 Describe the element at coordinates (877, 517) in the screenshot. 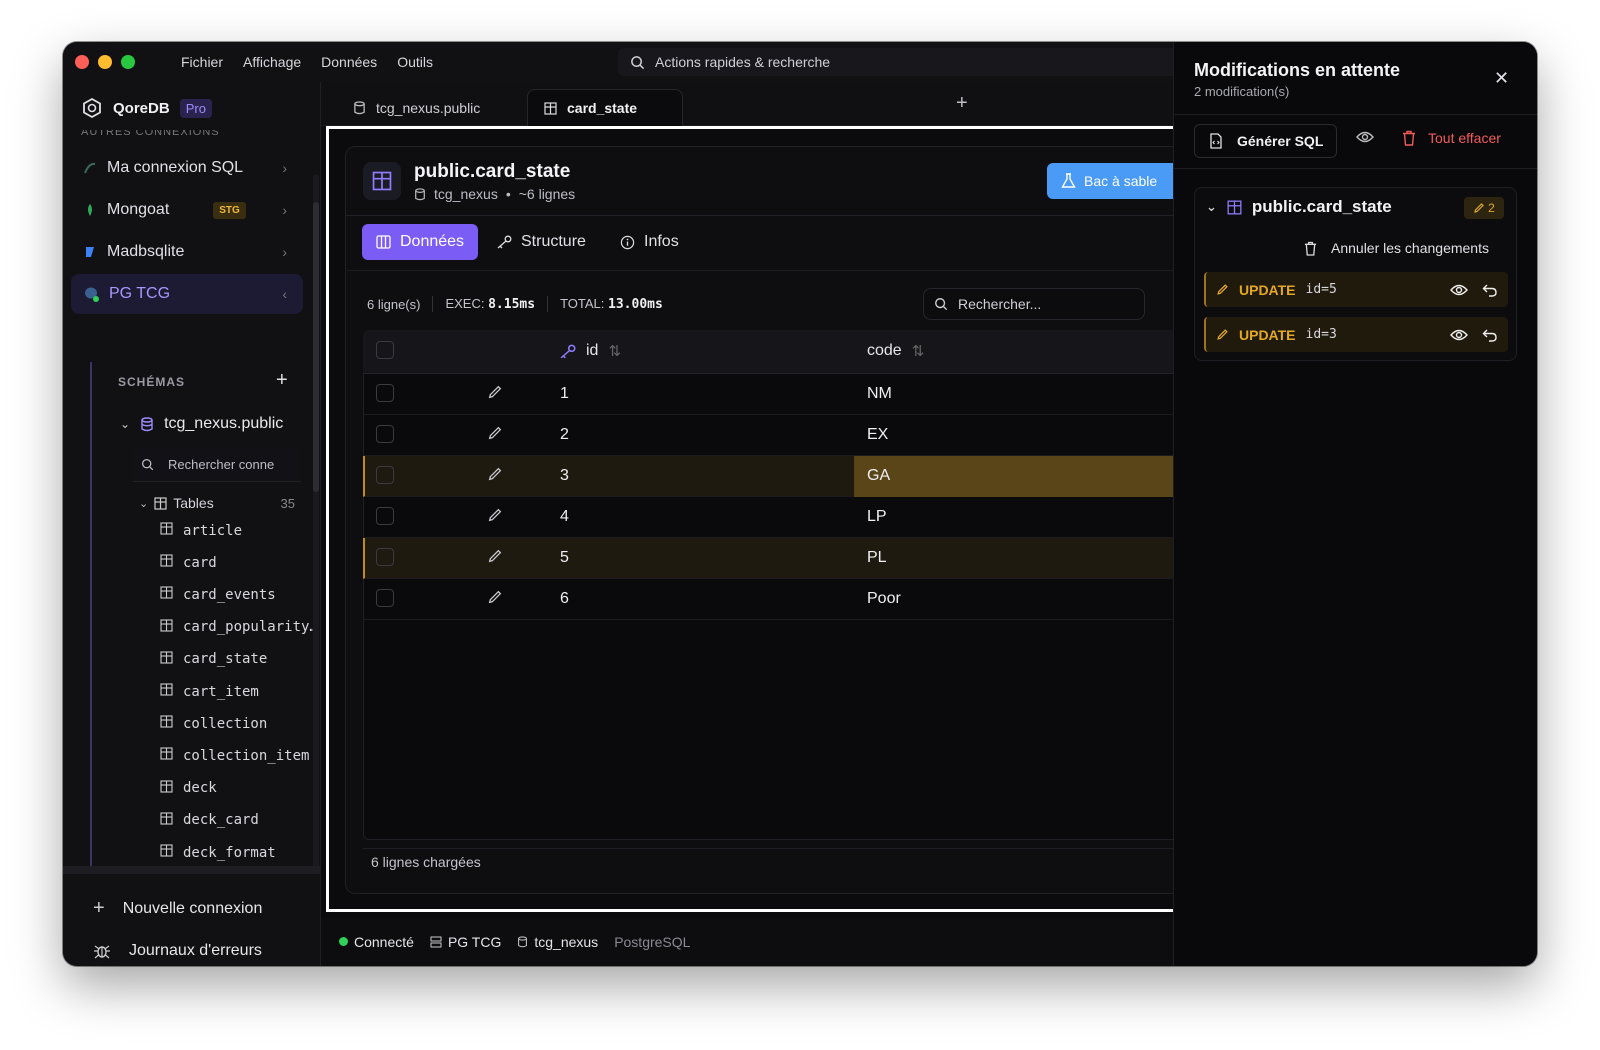

I see `cell-code: LP` at that location.